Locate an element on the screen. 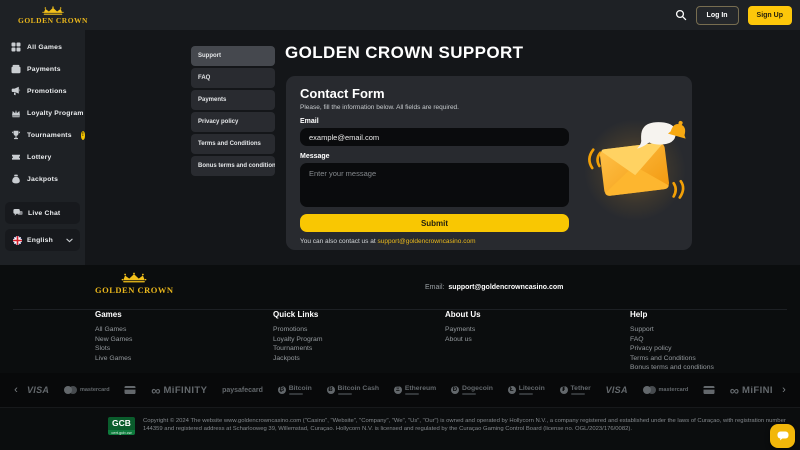 The width and height of the screenshot is (800, 450). payment-logo-tether: ₮ Tether is located at coordinates (575, 390).